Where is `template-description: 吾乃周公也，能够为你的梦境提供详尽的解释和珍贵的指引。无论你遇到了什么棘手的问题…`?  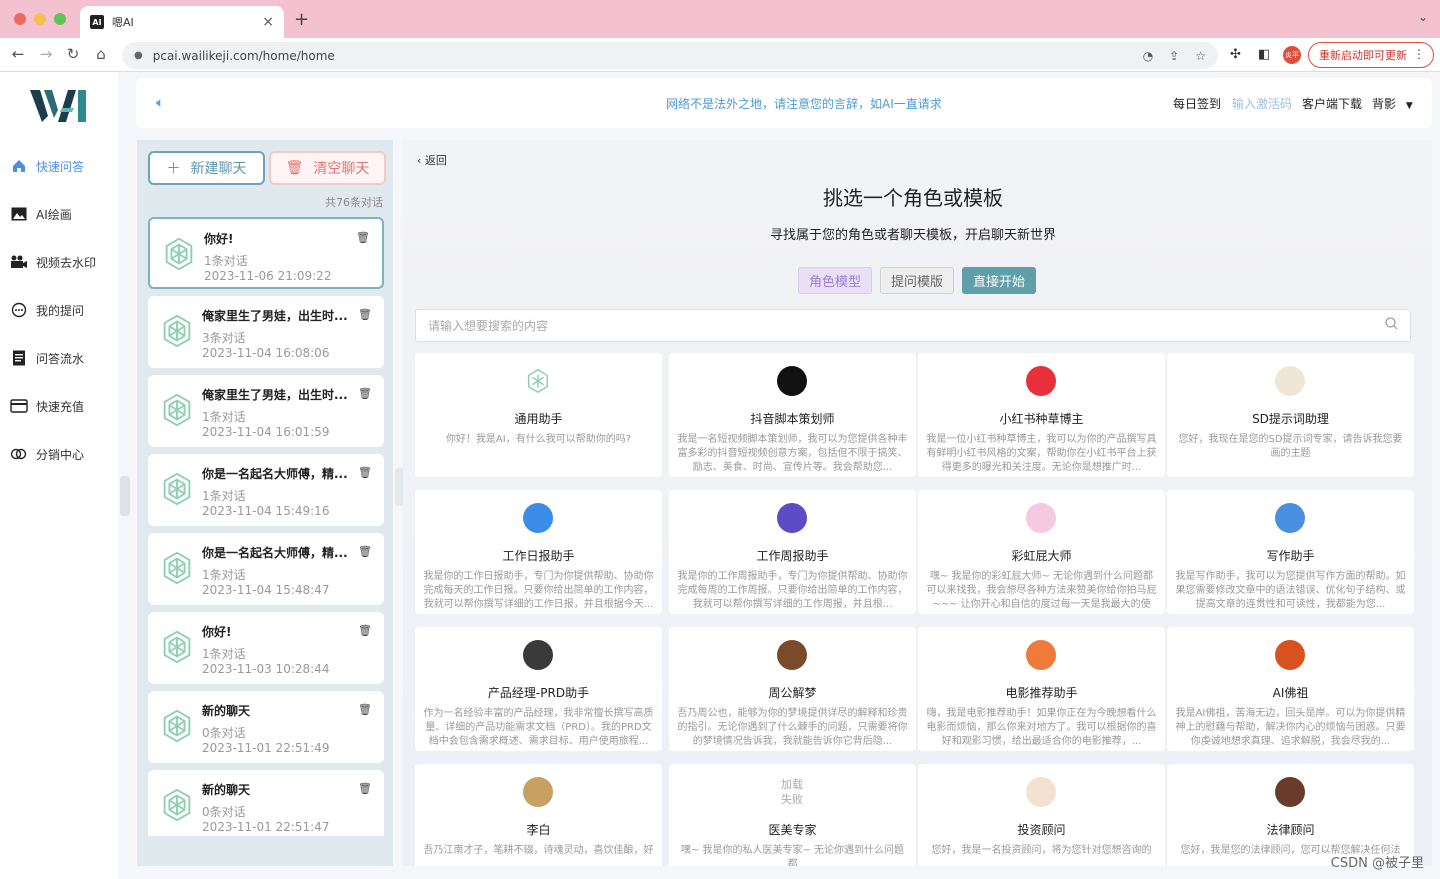 template-description: 吾乃周公也，能够为你的梦境提供详尽的解释和珍贵的指引。无论你遇到了什么棘手的问题… is located at coordinates (792, 727).